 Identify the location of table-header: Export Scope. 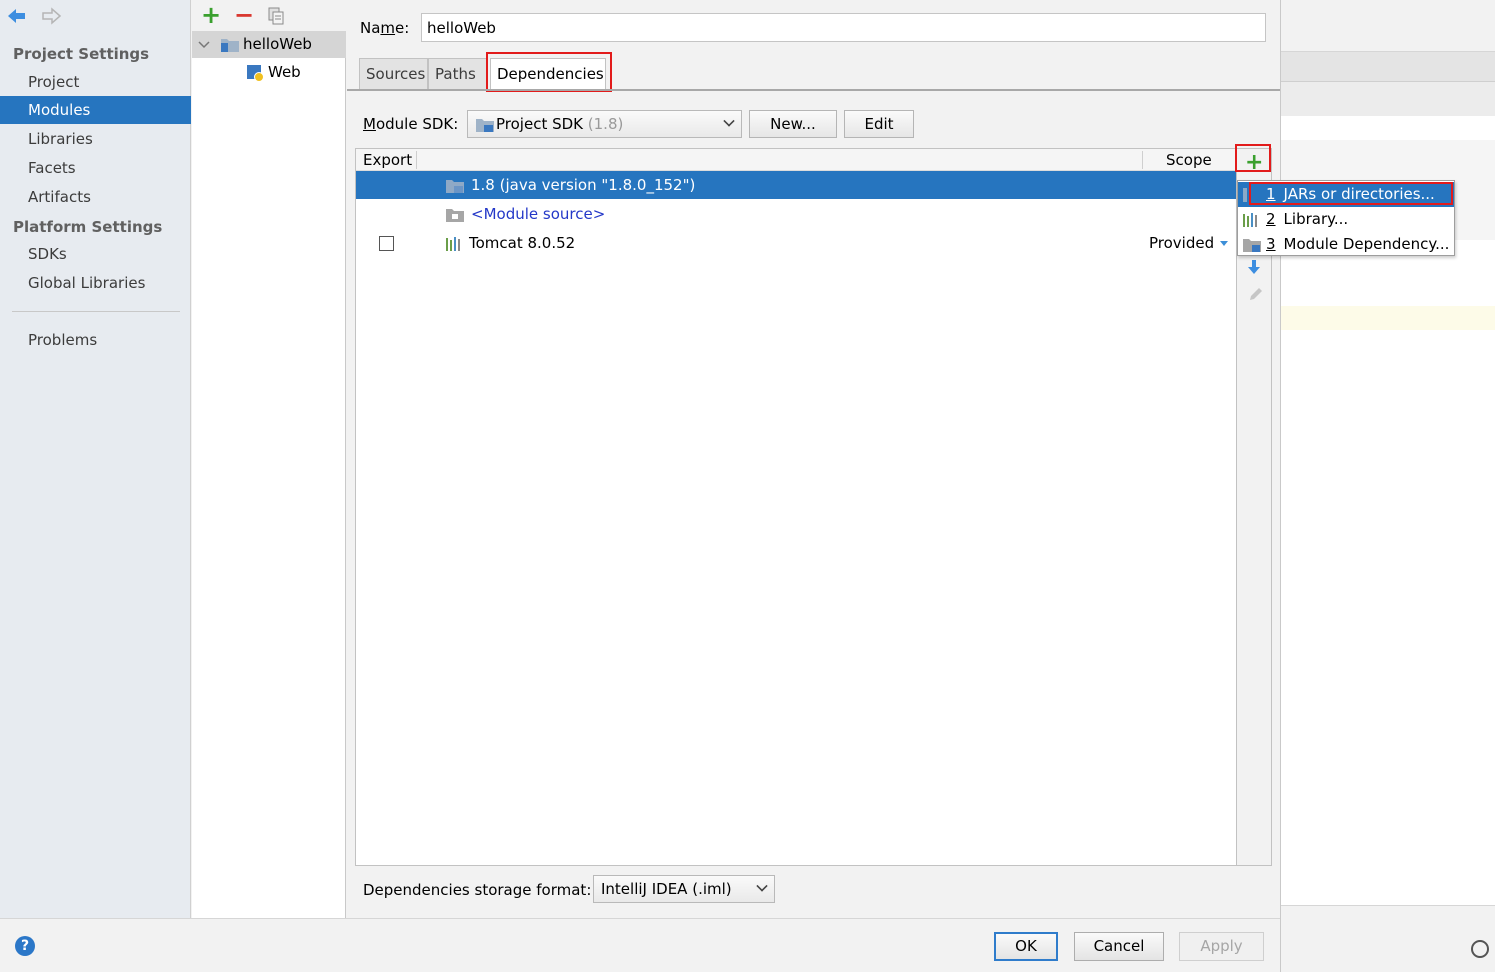
(796, 160).